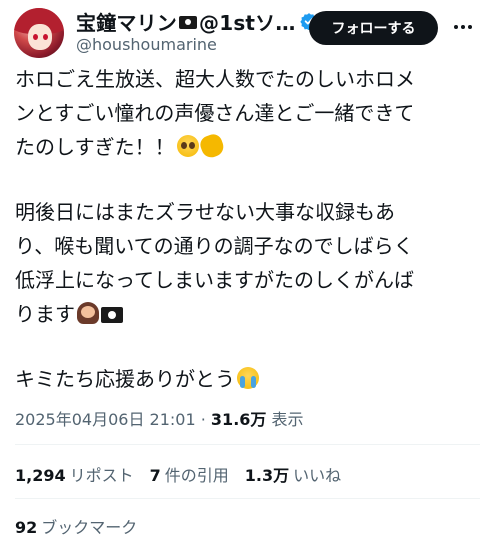 This screenshot has height=545, width=480. I want to click on more-icon, so click(463, 27).